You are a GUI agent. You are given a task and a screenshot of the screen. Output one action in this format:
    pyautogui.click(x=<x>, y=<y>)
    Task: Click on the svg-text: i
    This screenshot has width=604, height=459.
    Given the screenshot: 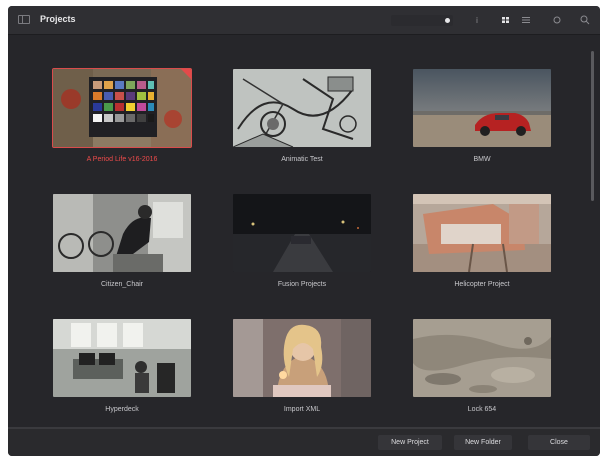 What is the action you would take?
    pyautogui.click(x=477, y=20)
    